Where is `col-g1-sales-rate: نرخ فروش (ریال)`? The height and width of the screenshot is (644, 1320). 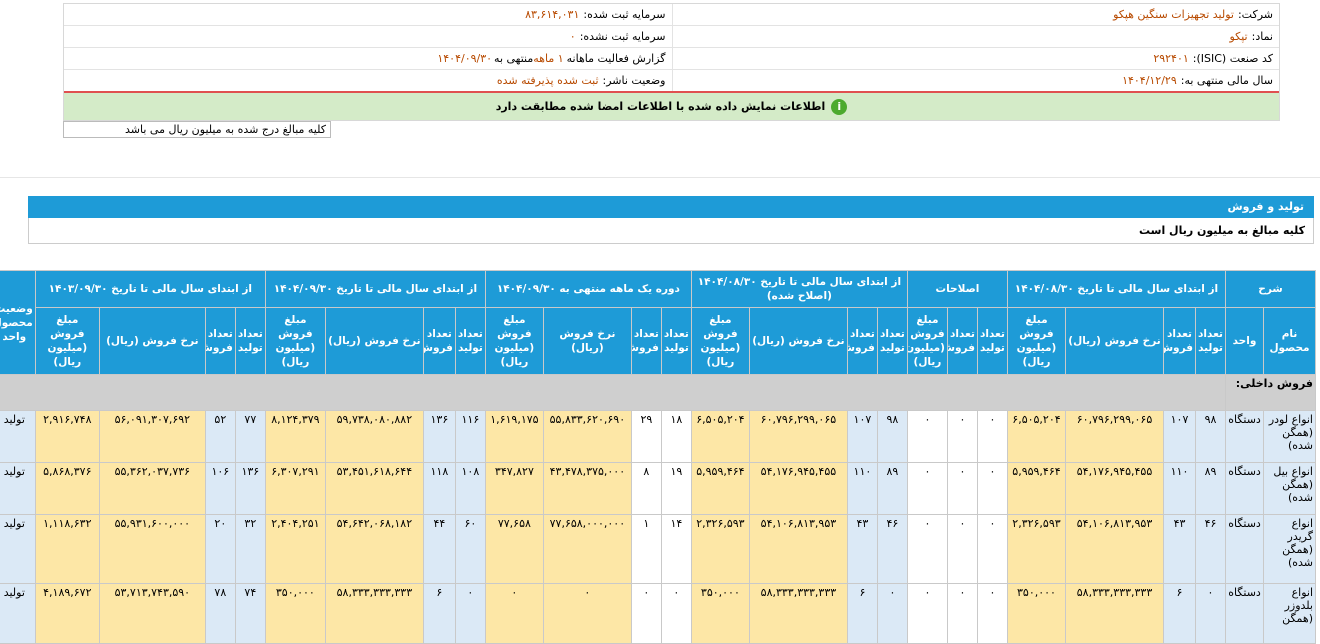 col-g1-sales-rate: نرخ فروش (ریال) is located at coordinates (1114, 341).